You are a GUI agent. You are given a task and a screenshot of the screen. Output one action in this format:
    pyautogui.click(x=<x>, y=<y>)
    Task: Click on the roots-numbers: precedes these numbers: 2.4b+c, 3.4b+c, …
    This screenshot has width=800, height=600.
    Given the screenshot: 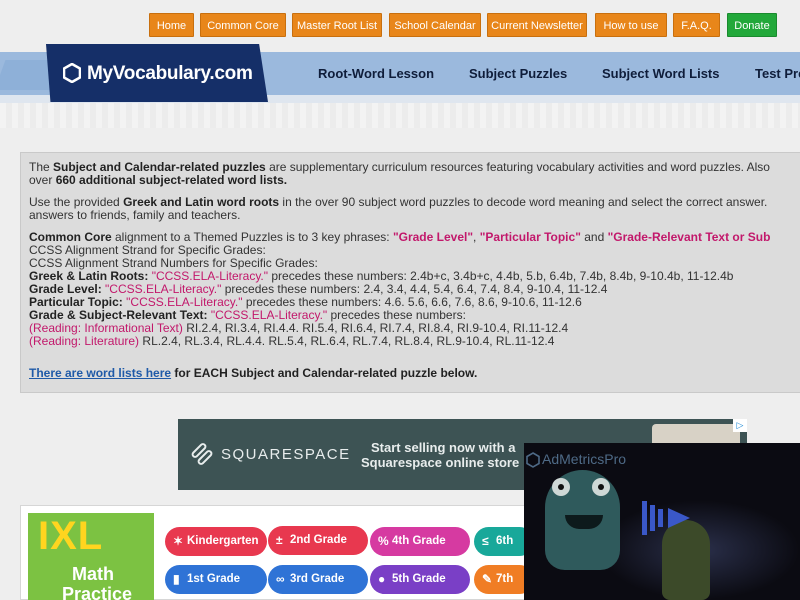 What is the action you would take?
    pyautogui.click(x=501, y=276)
    